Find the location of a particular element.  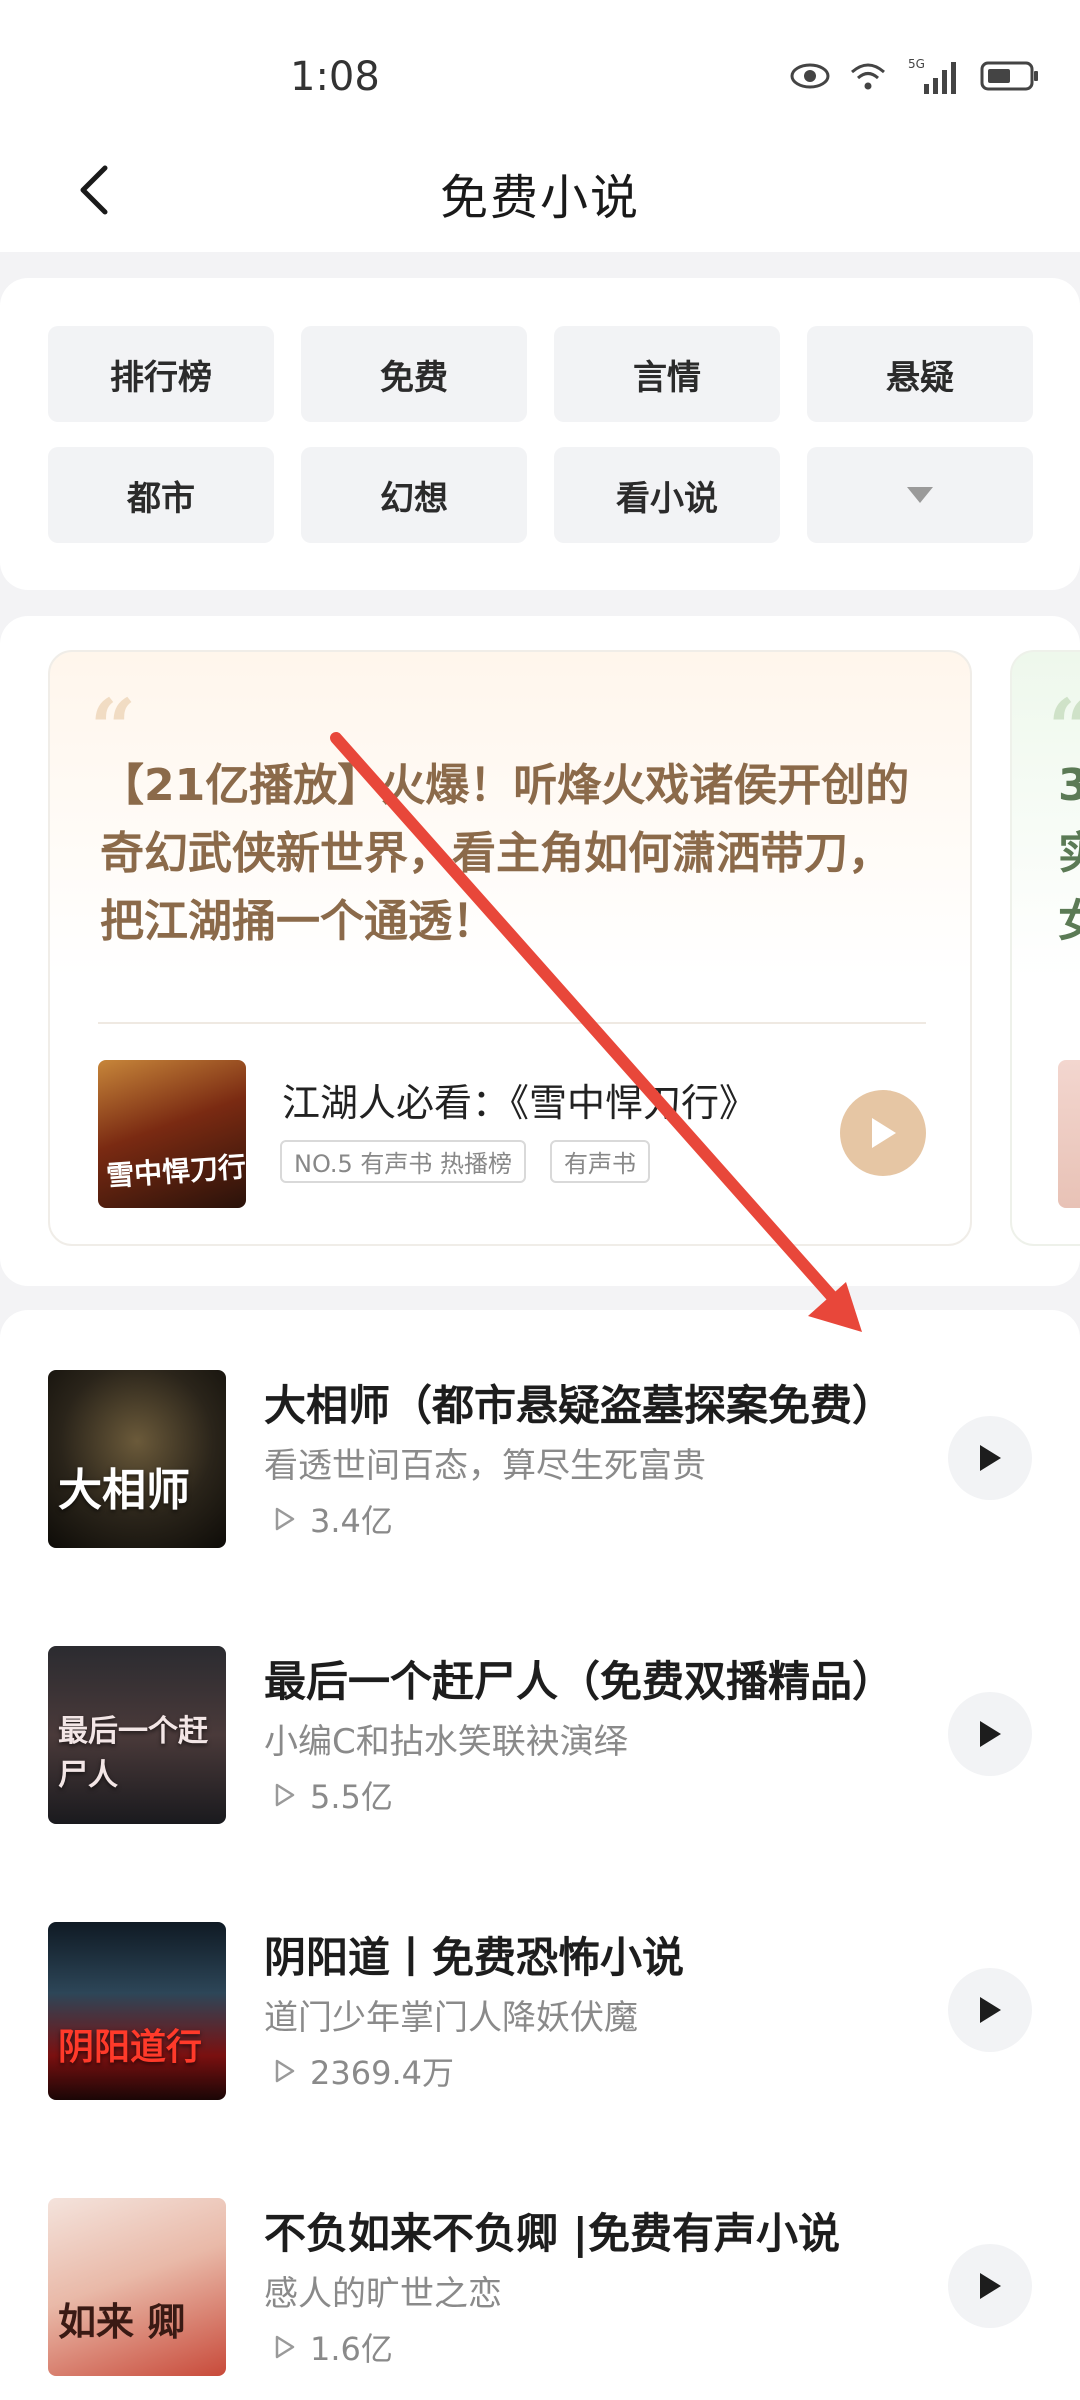

play-count: 1.6亿 is located at coordinates (333, 2347).